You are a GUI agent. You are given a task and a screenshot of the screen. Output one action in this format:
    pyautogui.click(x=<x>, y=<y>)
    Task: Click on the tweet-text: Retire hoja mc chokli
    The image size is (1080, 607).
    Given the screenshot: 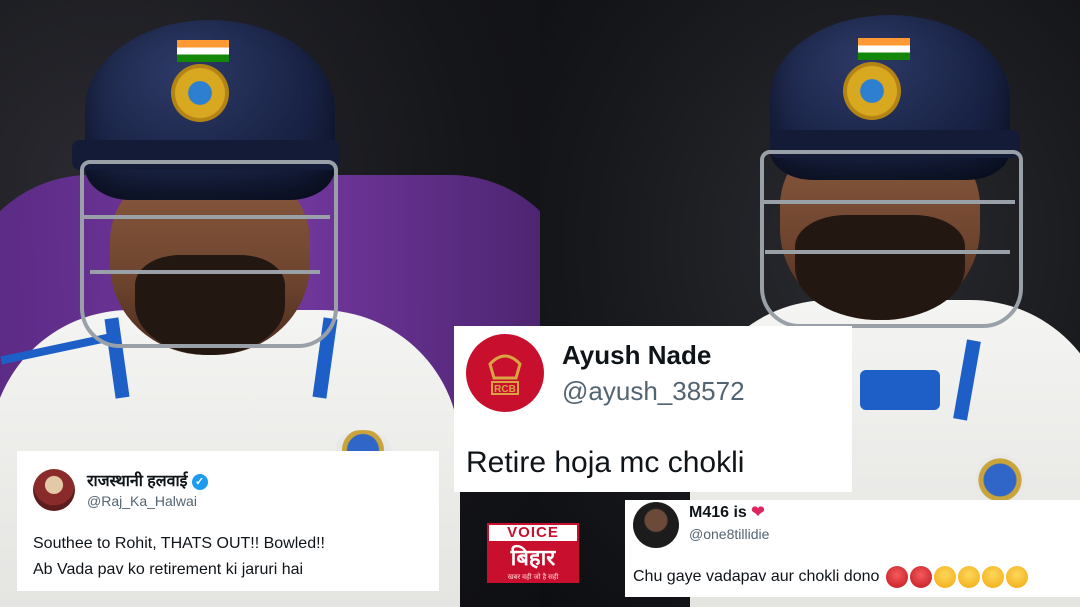 What is the action you would take?
    pyautogui.click(x=605, y=462)
    